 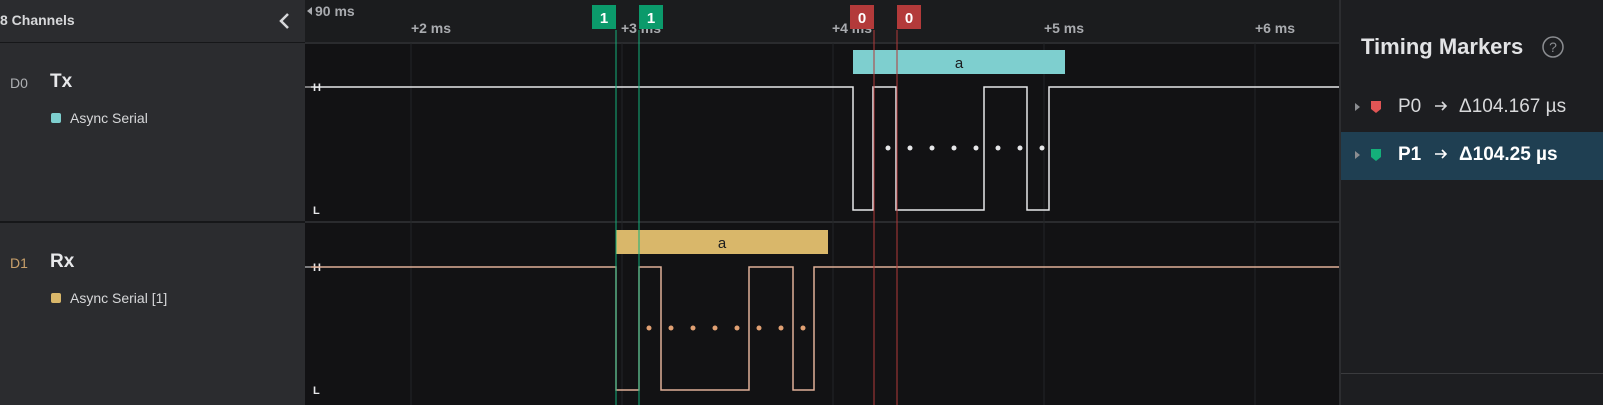 What do you see at coordinates (118, 298) in the screenshot?
I see `analyzer-name: Async Serial [1]` at bounding box center [118, 298].